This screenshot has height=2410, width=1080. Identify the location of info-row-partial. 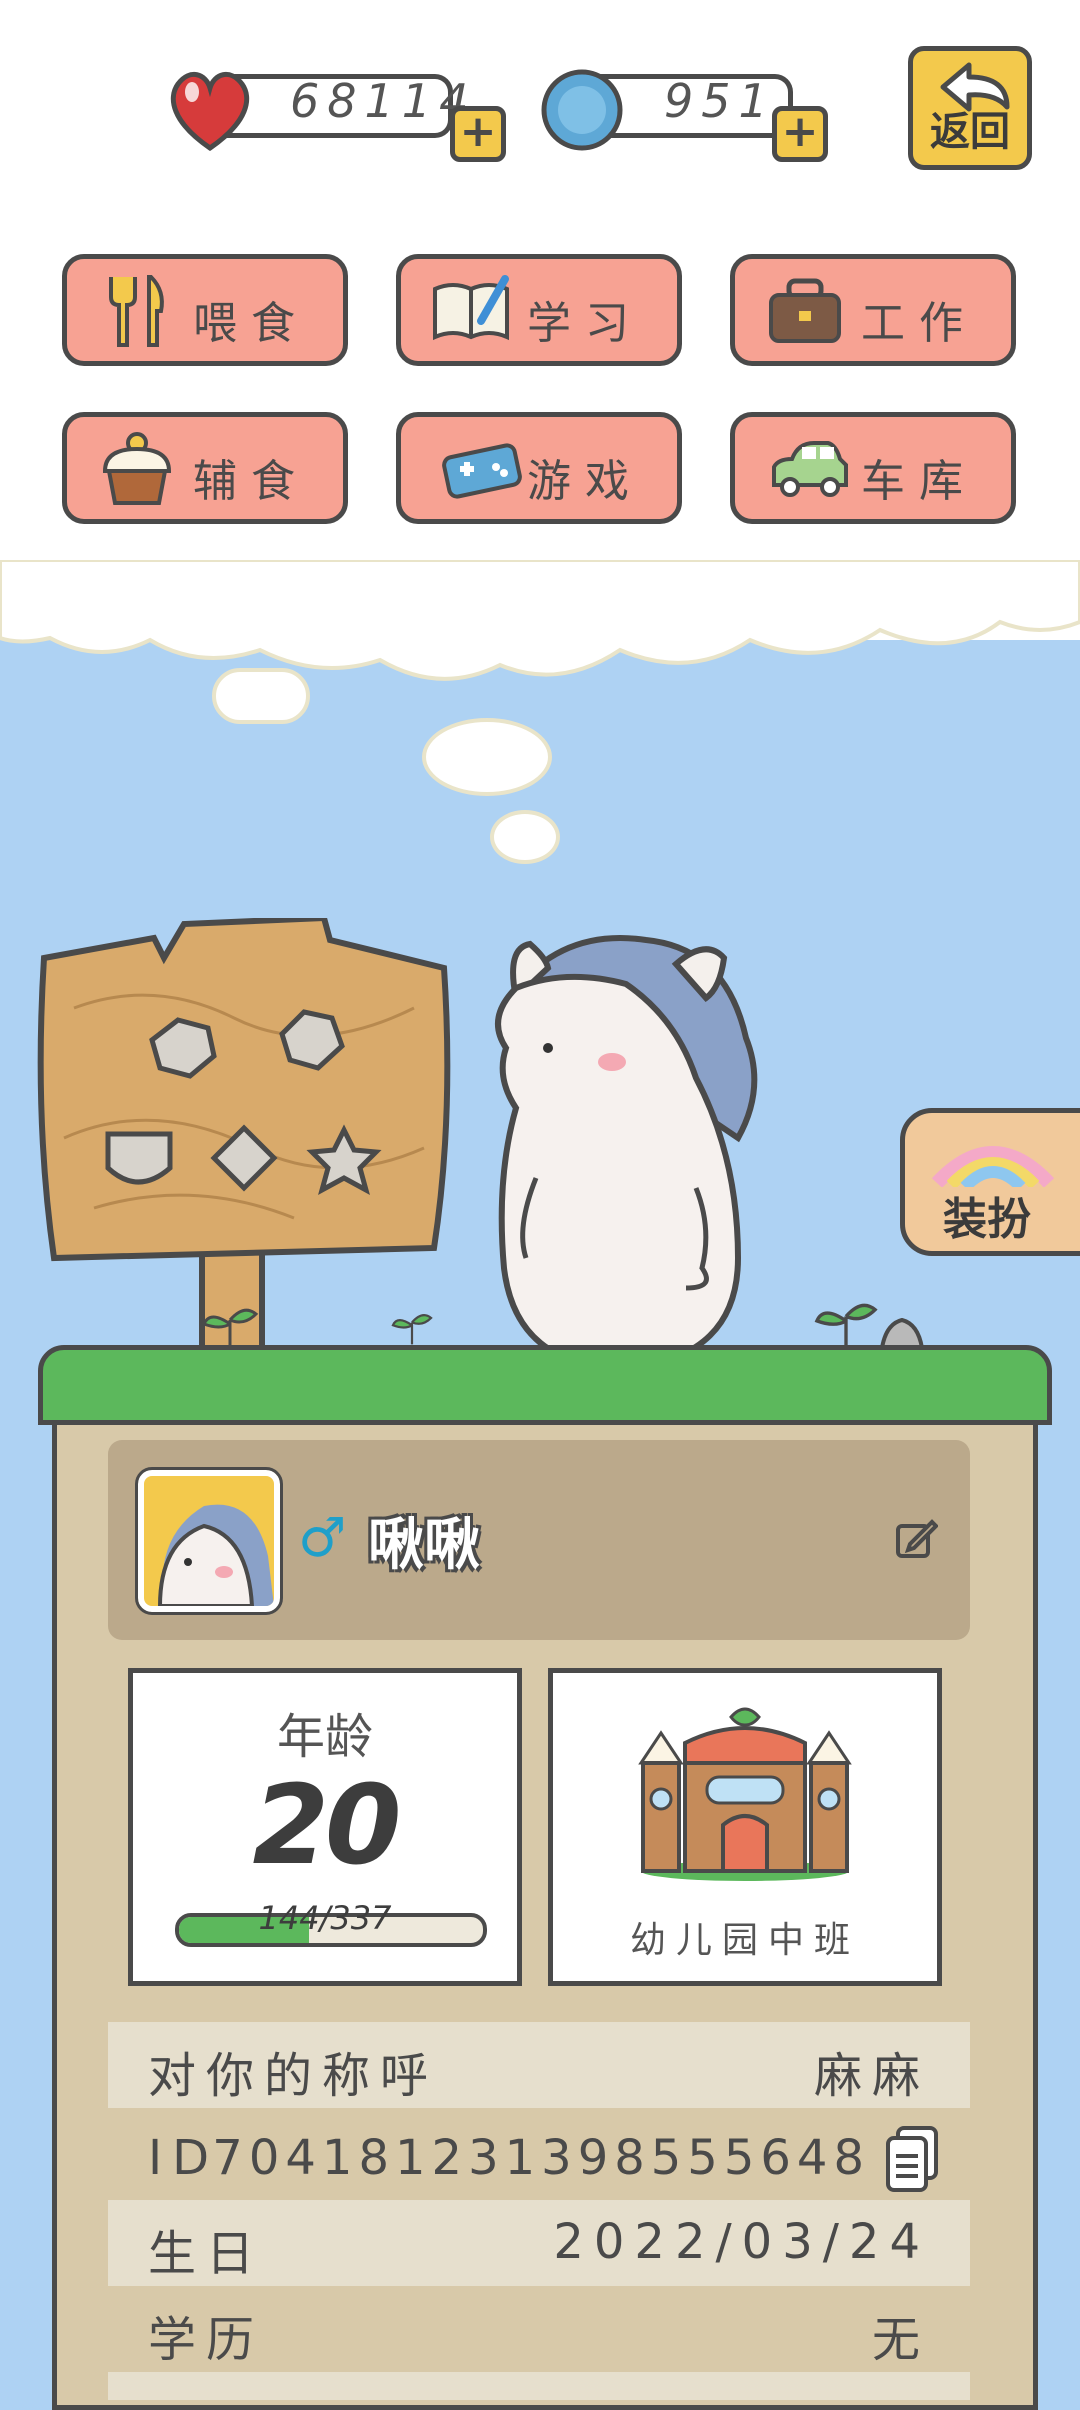
(539, 2386).